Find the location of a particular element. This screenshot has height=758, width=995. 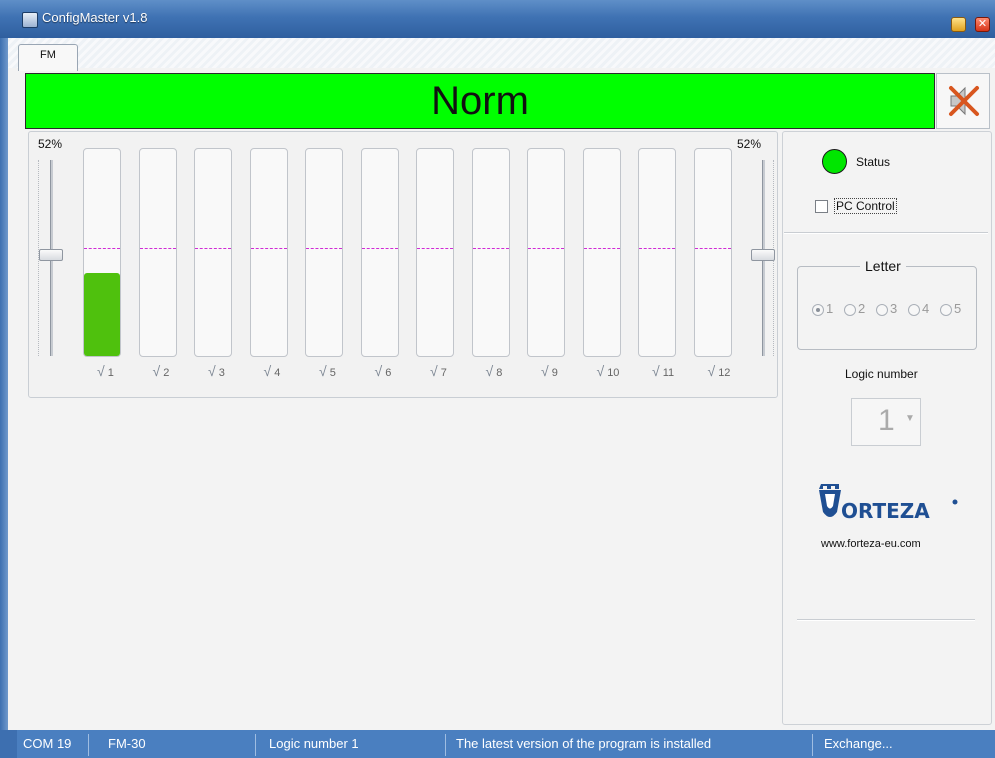

channel-label: 12 is located at coordinates (724, 373).